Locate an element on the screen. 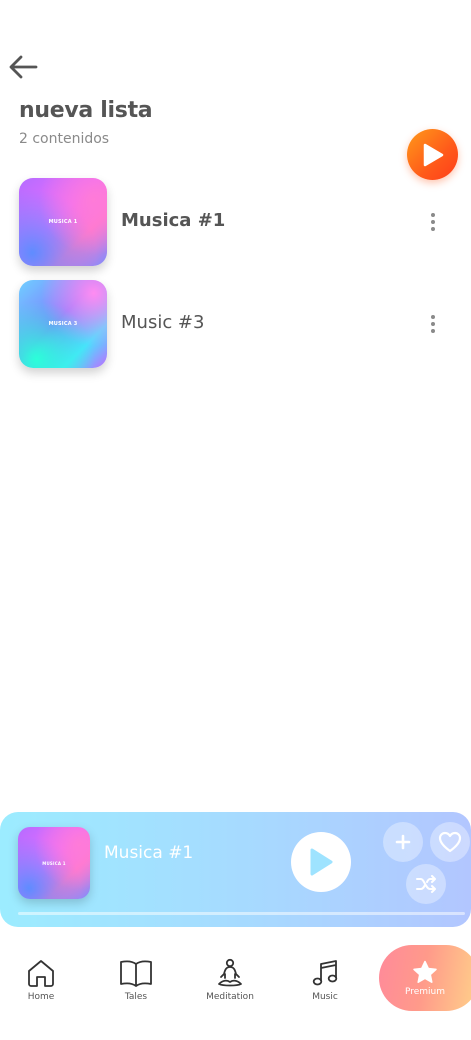  heart-icon is located at coordinates (450, 842).